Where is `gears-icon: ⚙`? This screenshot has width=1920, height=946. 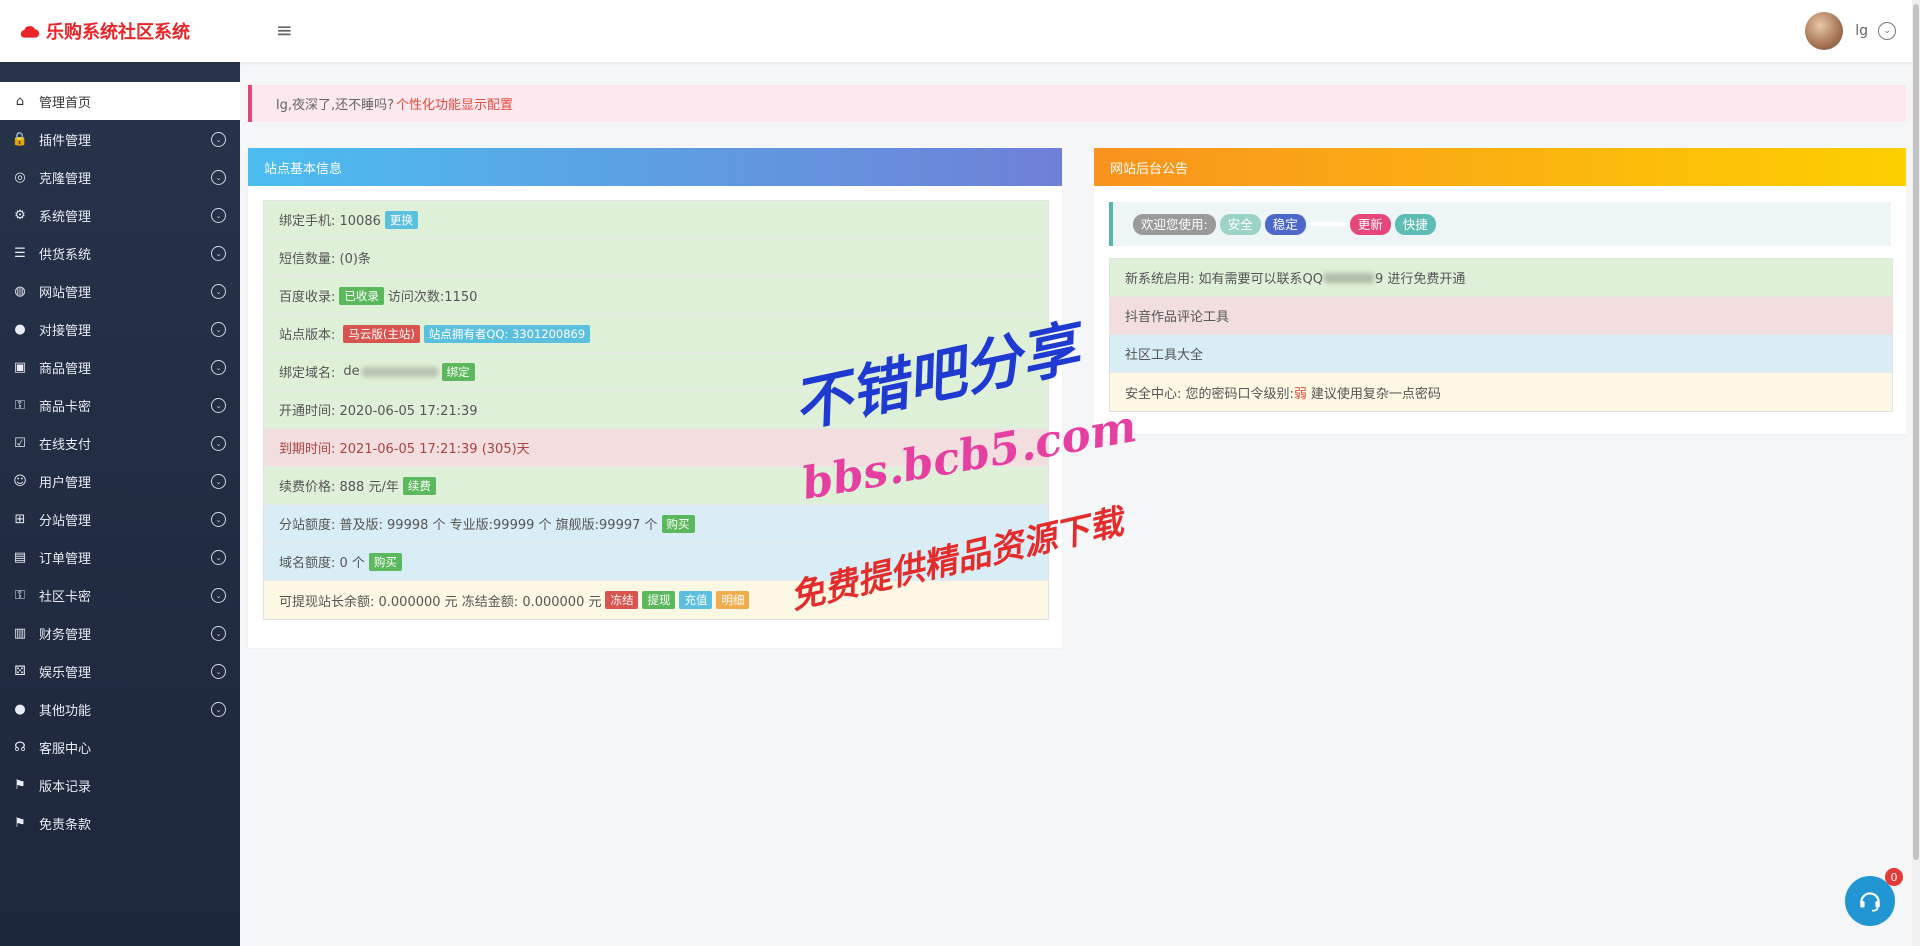
gears-icon: ⚙ is located at coordinates (20, 215).